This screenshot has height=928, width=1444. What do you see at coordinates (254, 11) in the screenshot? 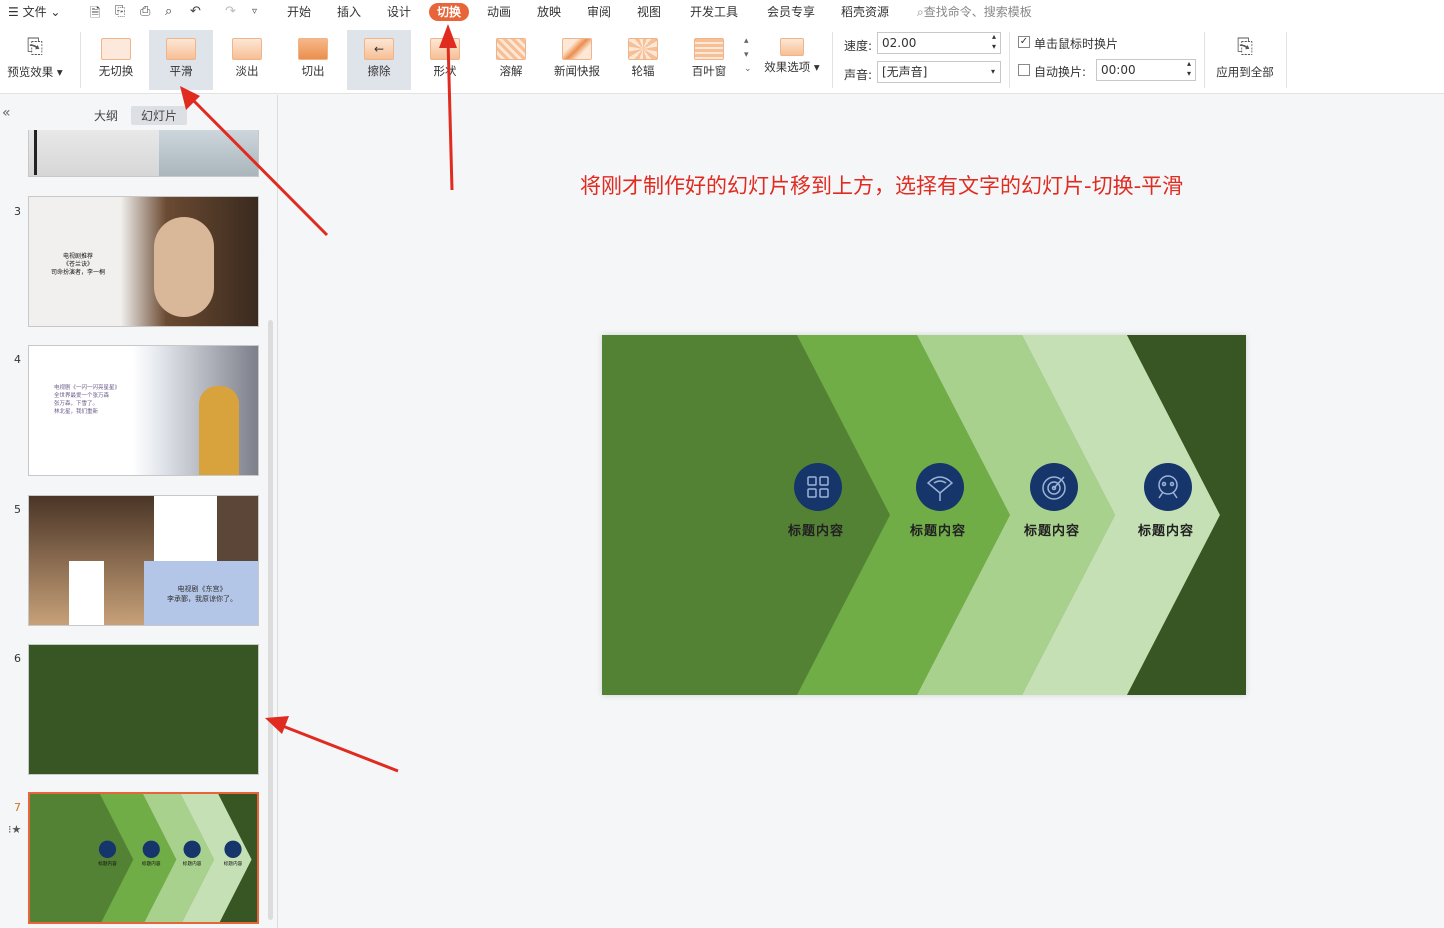
I see `customize-chevron-icon: ▿` at bounding box center [254, 11].